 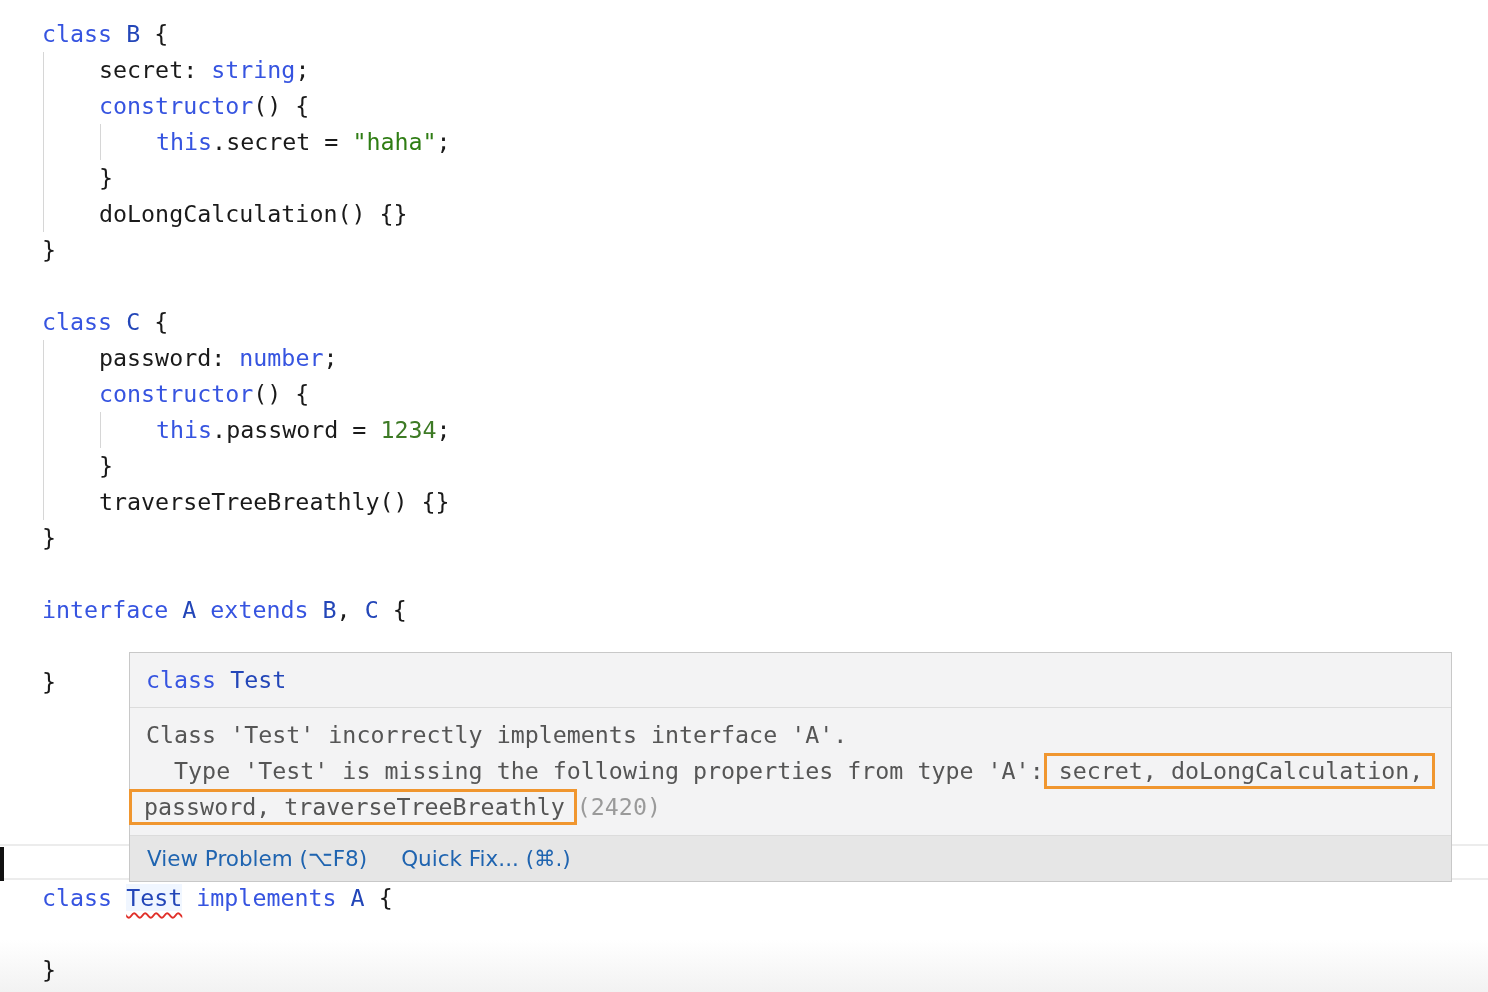 What do you see at coordinates (608, 771) in the screenshot?
I see `error-message: Type 'Test' is missing the following properties from type 'A':` at bounding box center [608, 771].